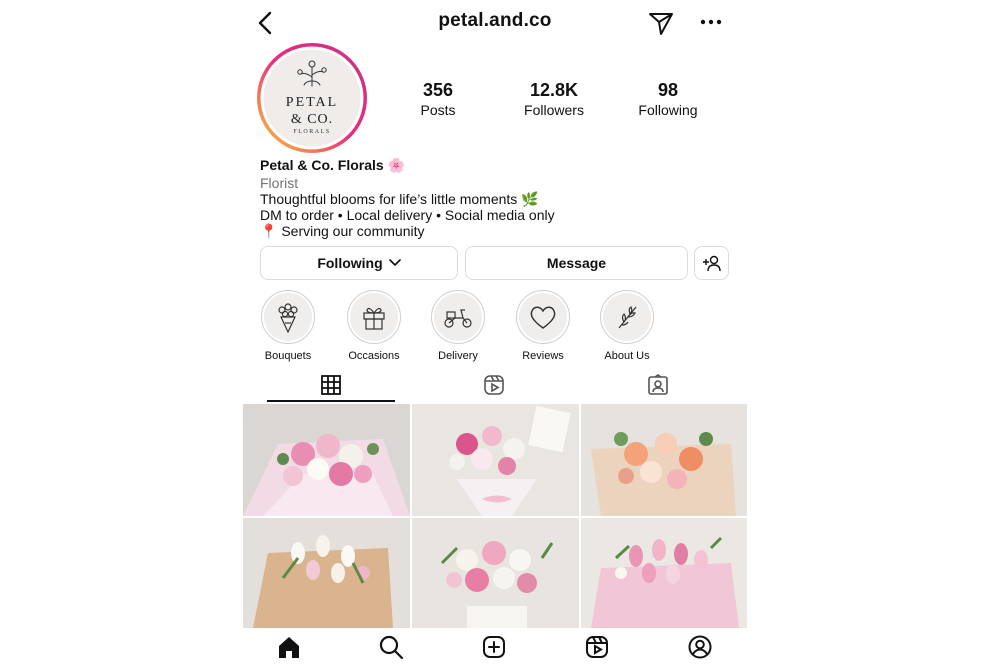 The width and height of the screenshot is (1000, 667). Describe the element at coordinates (554, 90) in the screenshot. I see `stat-followers-value: 12.8K` at that location.